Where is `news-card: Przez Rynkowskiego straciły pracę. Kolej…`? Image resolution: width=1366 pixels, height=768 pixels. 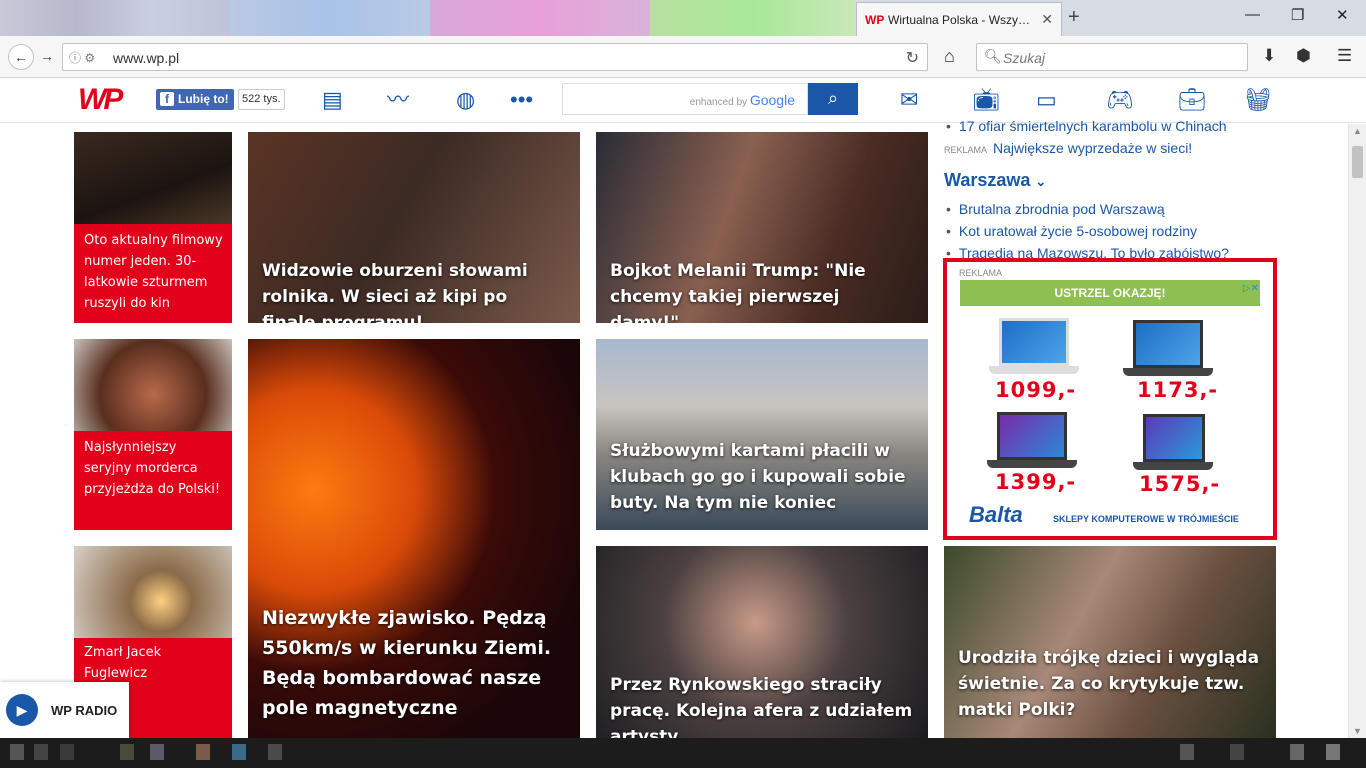
news-card: Przez Rynkowskiego straciły pracę. Kolej… is located at coordinates (762, 642).